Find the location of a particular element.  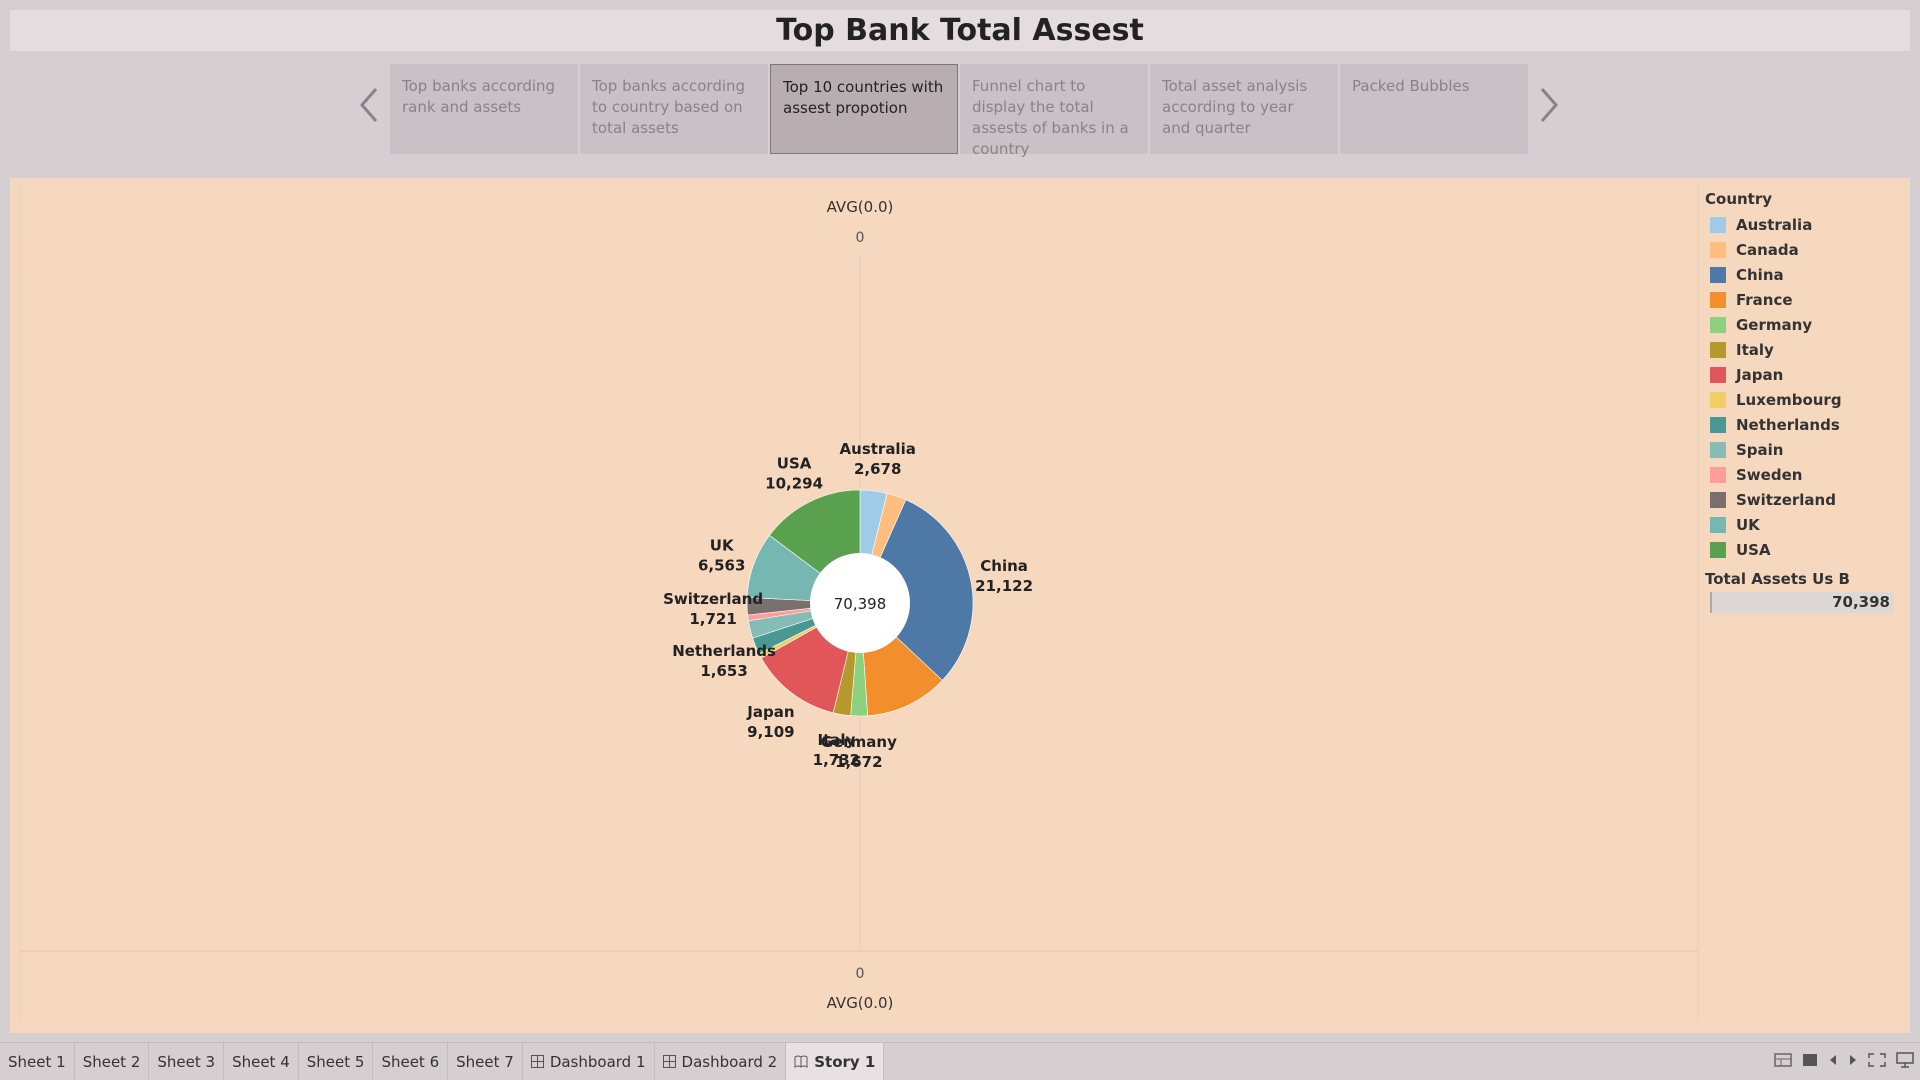

legend-label: Spain is located at coordinates (1760, 449).